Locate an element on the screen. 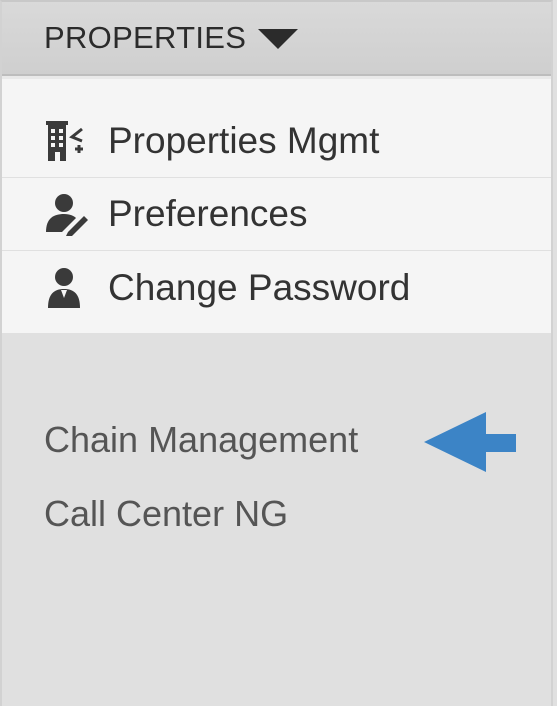 The height and width of the screenshot is (706, 557). properties-header-title: PROPERTIES is located at coordinates (145, 37).